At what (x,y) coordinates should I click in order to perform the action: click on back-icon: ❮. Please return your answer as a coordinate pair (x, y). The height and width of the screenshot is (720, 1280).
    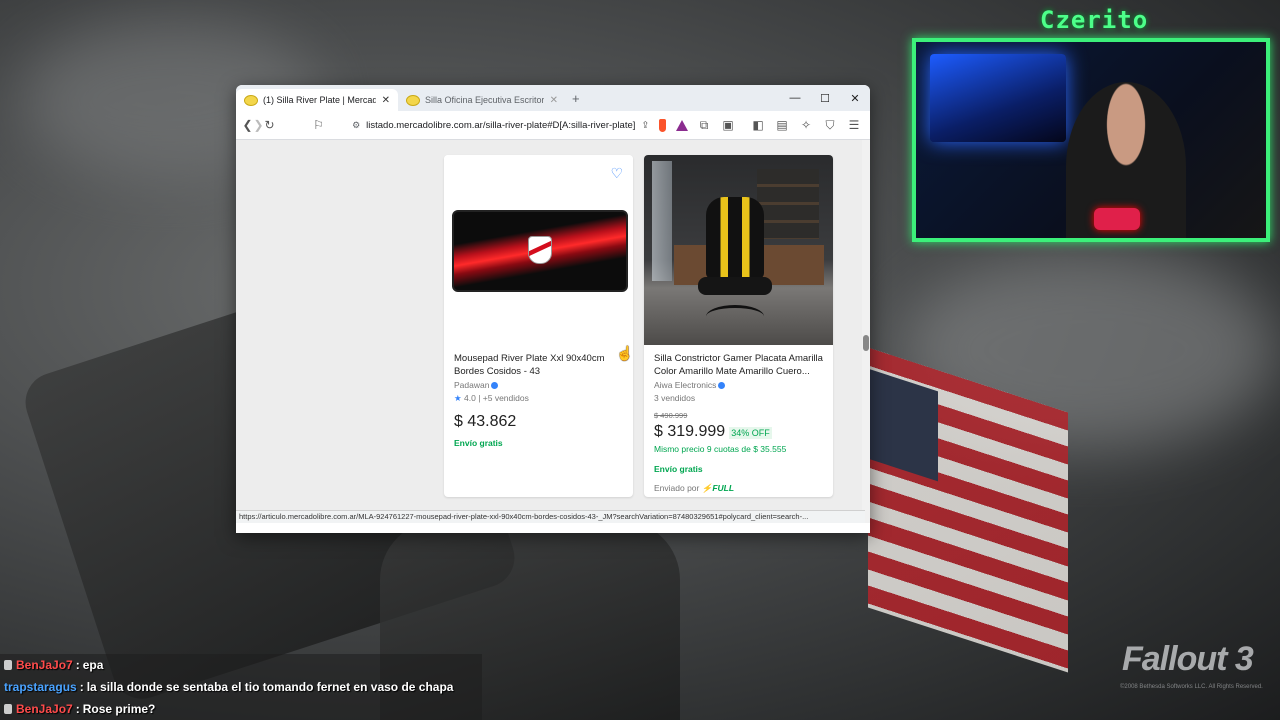
    Looking at the image, I should click on (247, 125).